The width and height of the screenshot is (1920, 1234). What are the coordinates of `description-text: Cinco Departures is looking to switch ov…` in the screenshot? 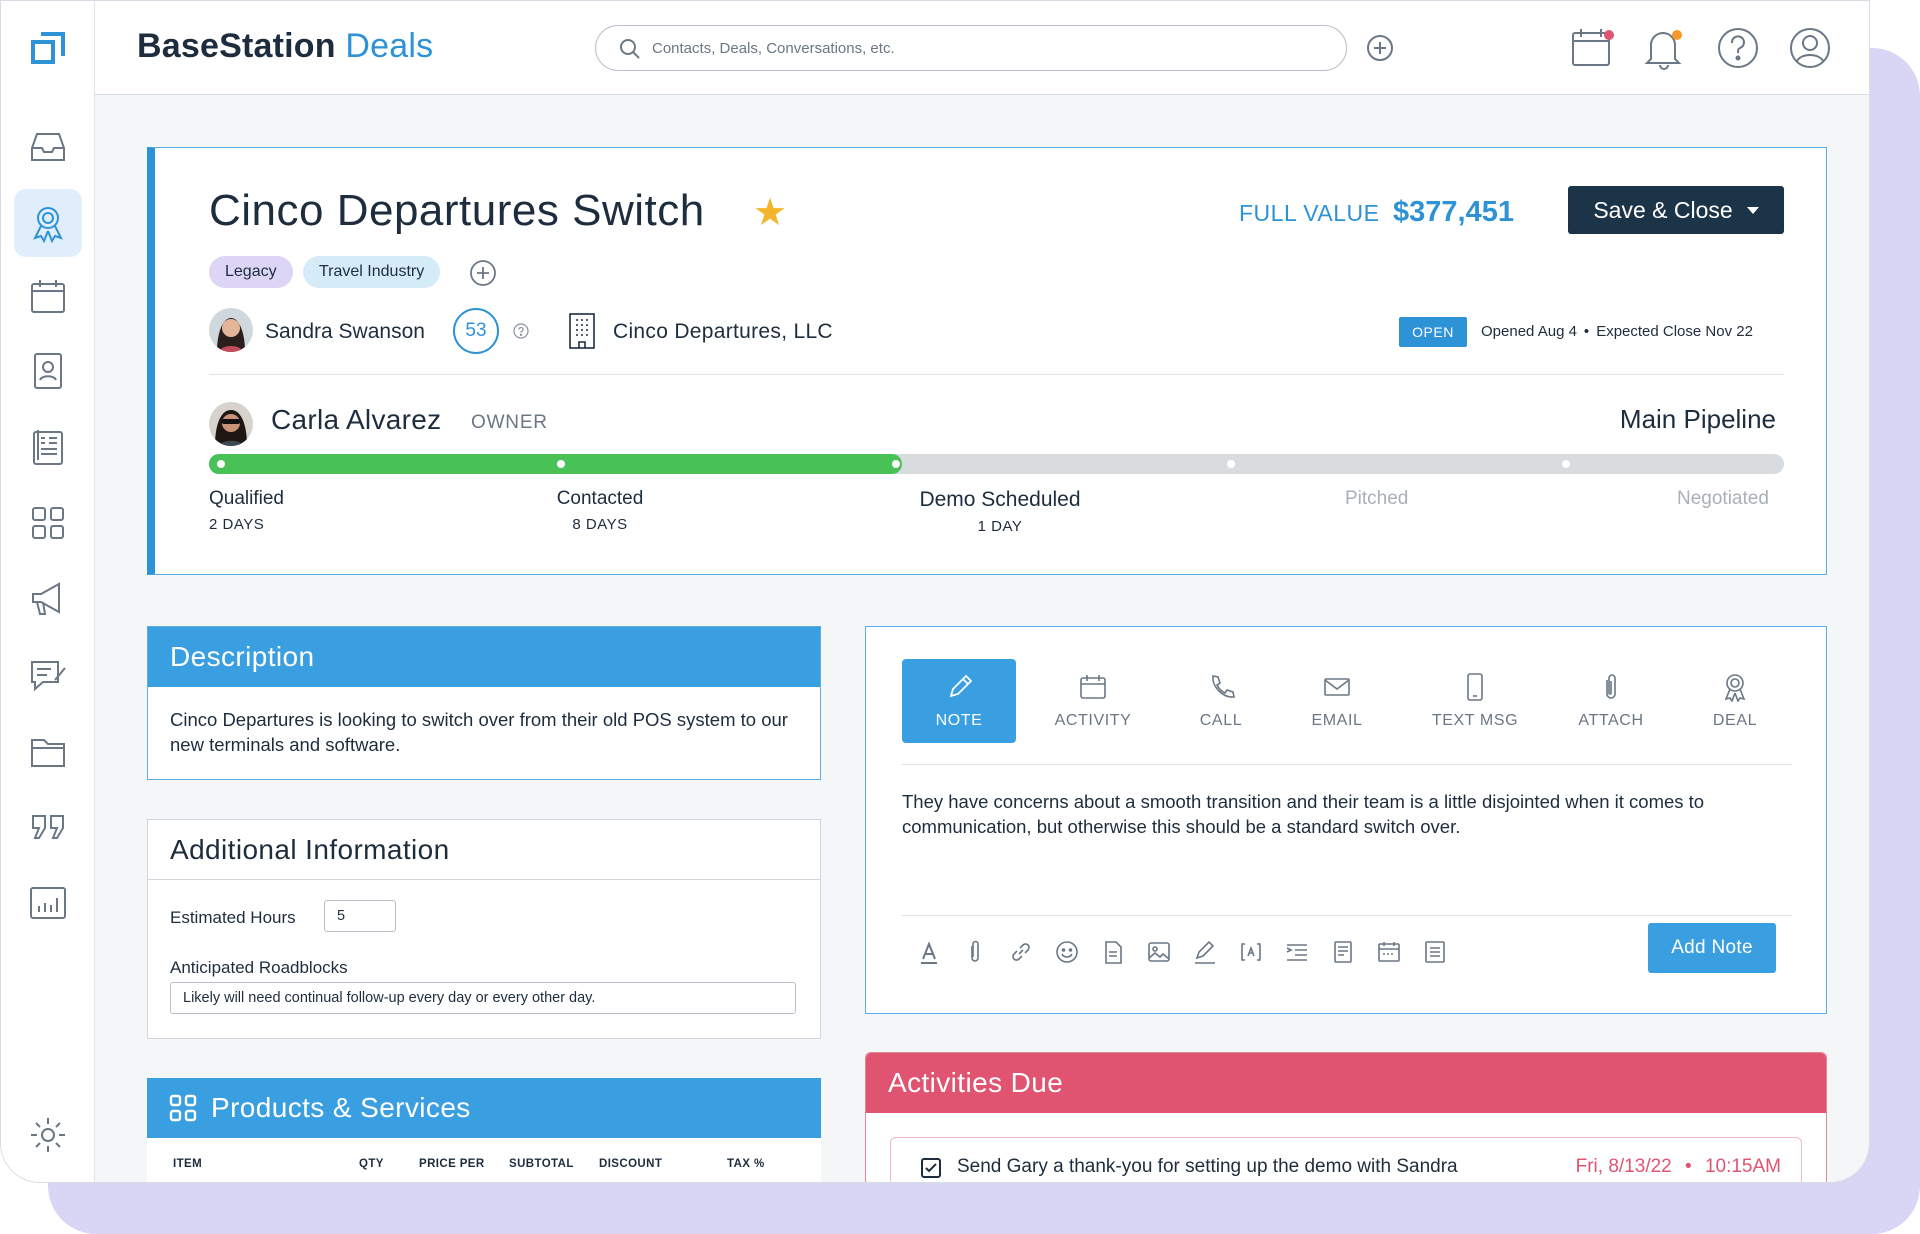 It's located at (484, 732).